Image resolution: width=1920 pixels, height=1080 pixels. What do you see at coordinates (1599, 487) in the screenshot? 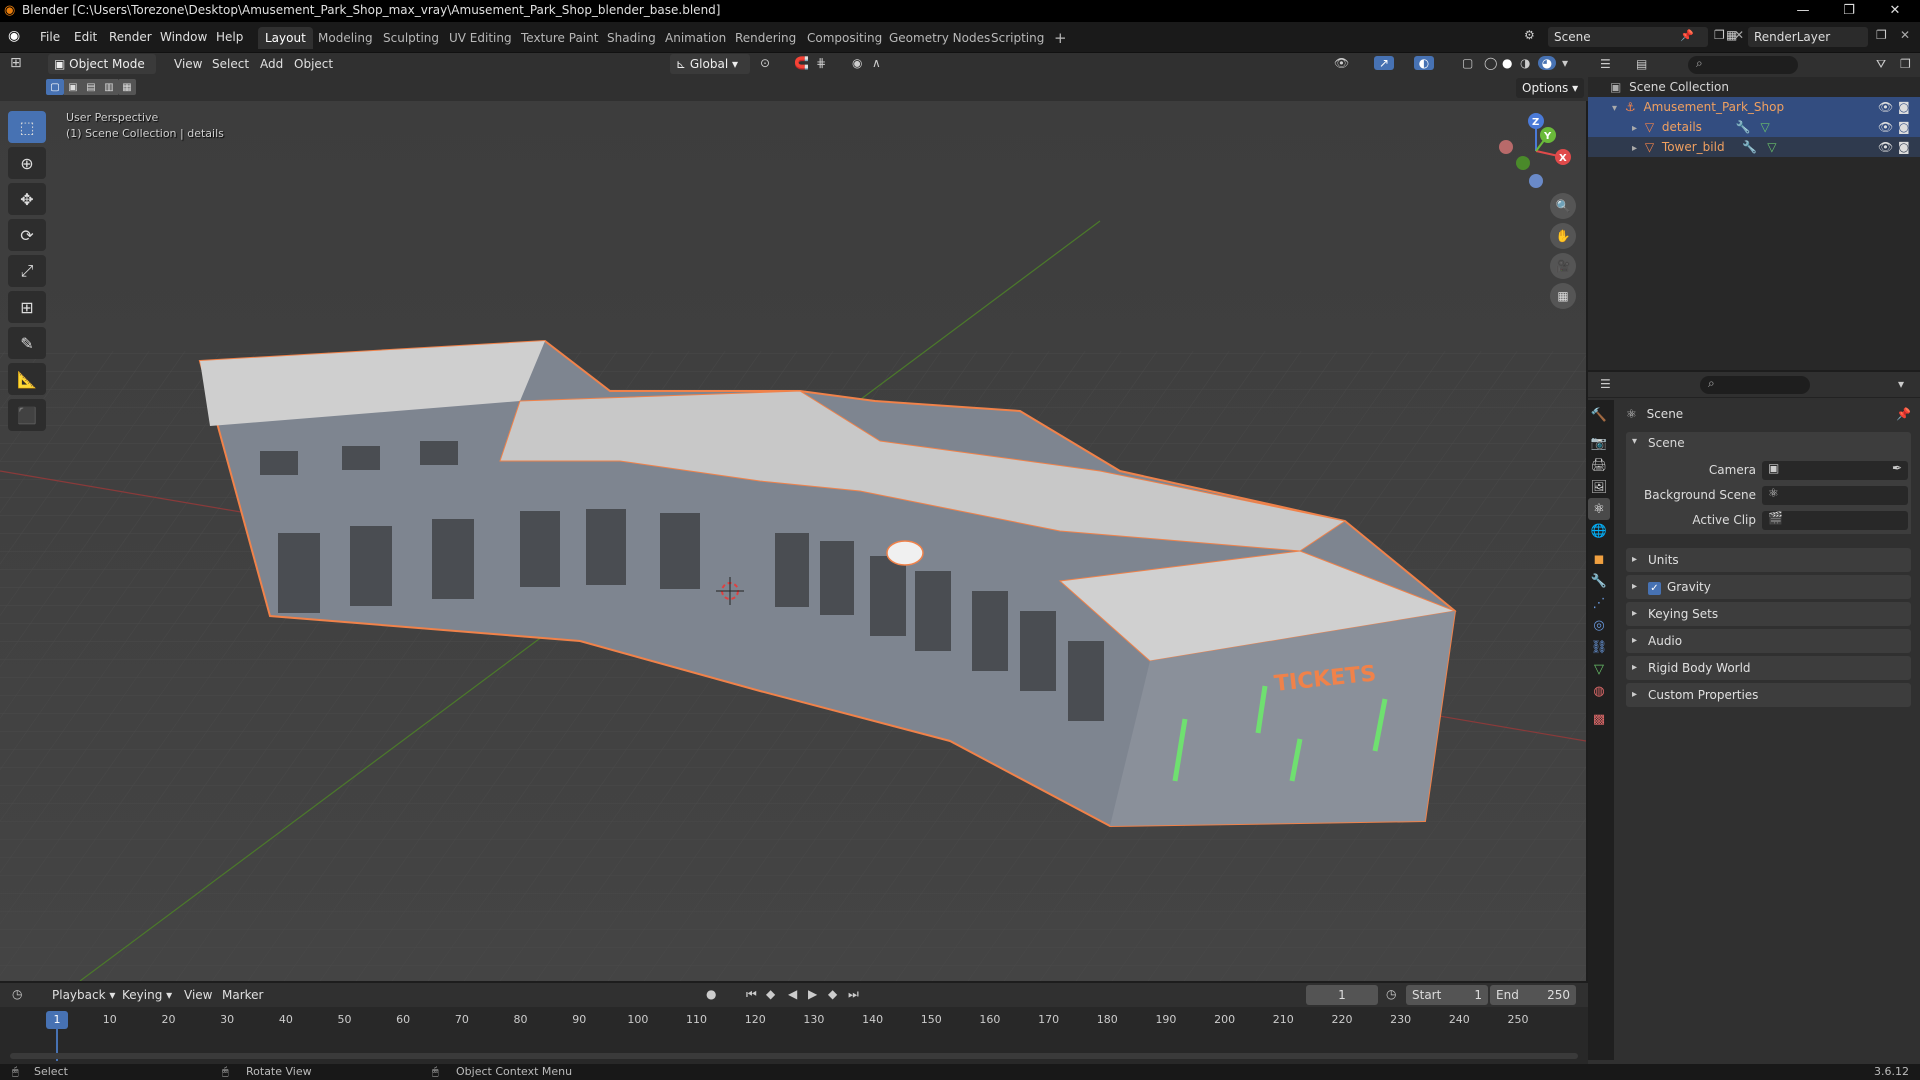
I see `view-layer-tab-icon: 🖼` at bounding box center [1599, 487].